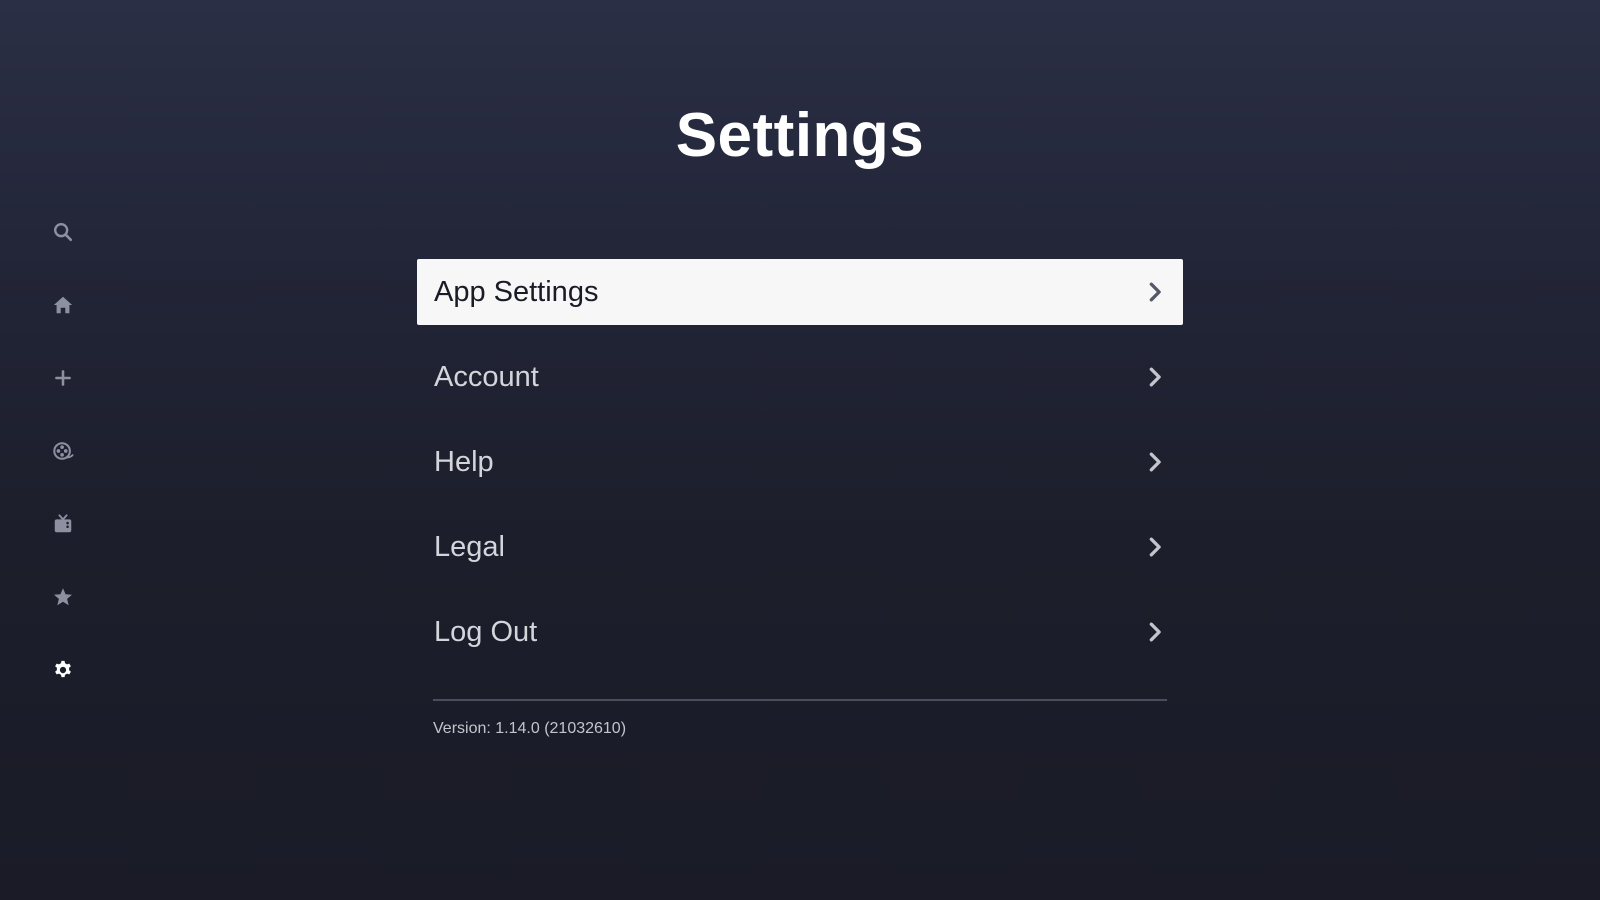  I want to click on sidebar-item-home, so click(63, 305).